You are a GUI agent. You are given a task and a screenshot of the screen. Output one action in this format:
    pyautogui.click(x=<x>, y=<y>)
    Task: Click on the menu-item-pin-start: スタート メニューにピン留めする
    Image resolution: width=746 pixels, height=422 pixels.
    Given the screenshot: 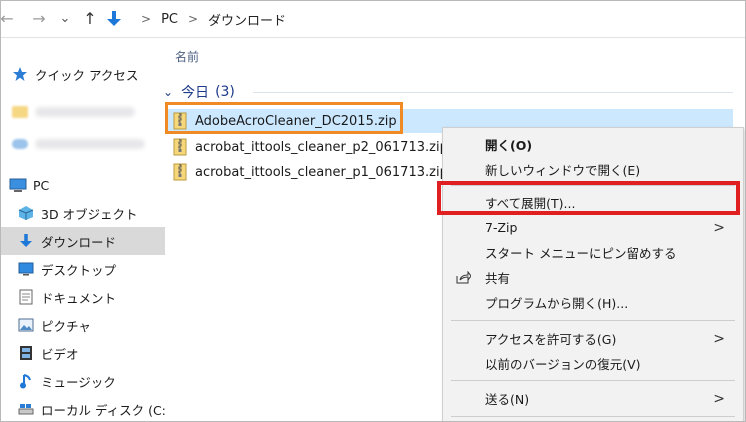 What is the action you would take?
    pyautogui.click(x=593, y=252)
    